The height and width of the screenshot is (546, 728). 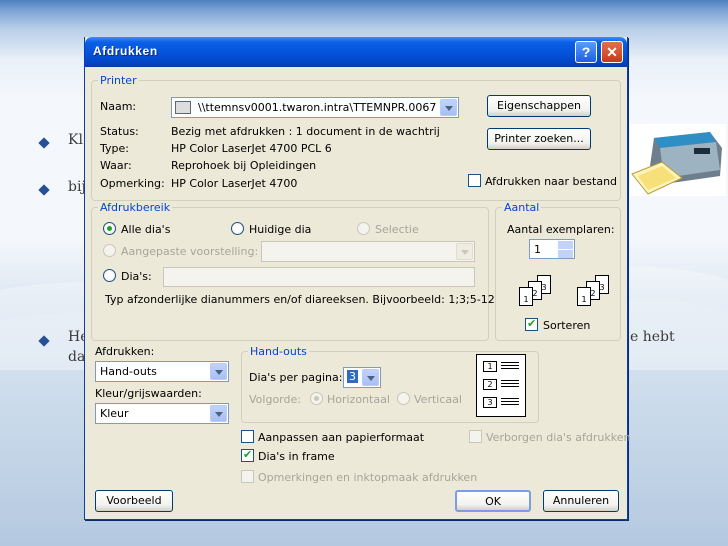 I want to click on custom-show-label: Aangepaste voorstelling:, so click(x=190, y=251).